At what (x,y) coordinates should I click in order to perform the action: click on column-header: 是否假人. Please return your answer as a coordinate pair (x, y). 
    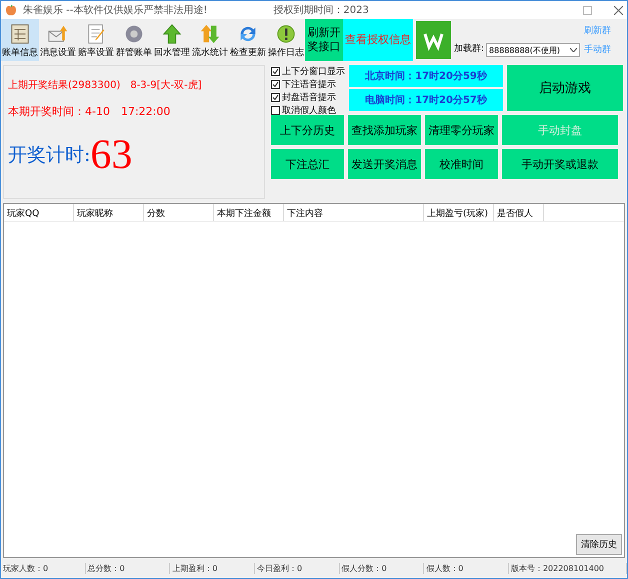
    Looking at the image, I should click on (519, 212).